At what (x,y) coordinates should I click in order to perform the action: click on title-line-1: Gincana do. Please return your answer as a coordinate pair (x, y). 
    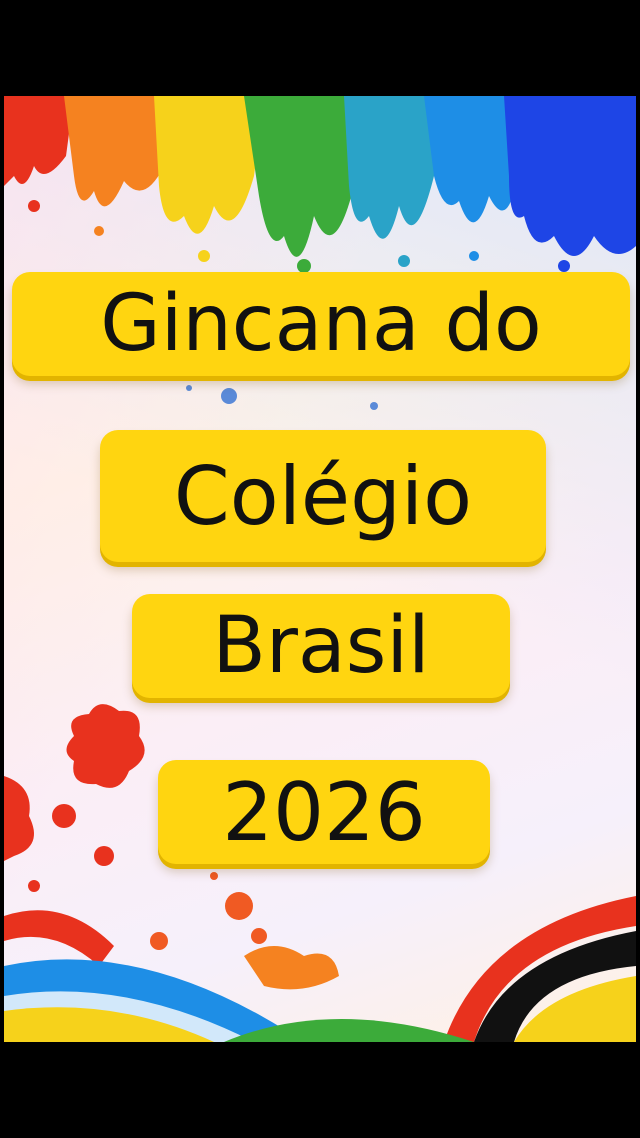
    Looking at the image, I should click on (321, 324).